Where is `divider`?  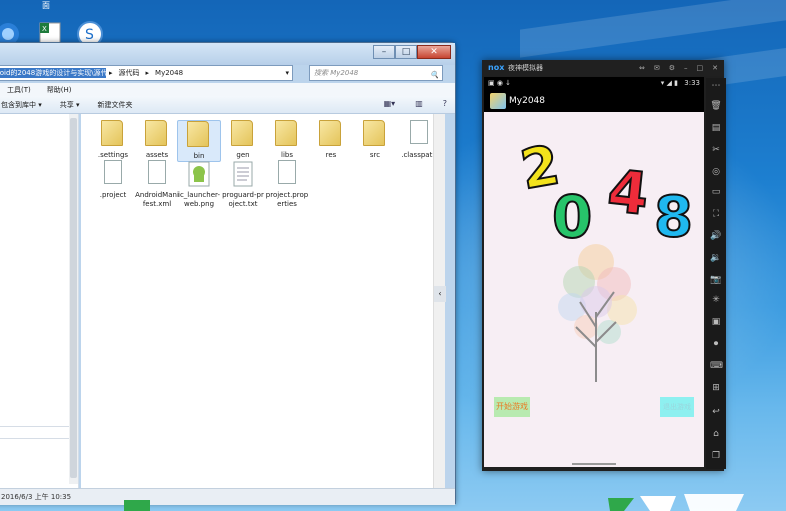
divider is located at coordinates (34, 438).